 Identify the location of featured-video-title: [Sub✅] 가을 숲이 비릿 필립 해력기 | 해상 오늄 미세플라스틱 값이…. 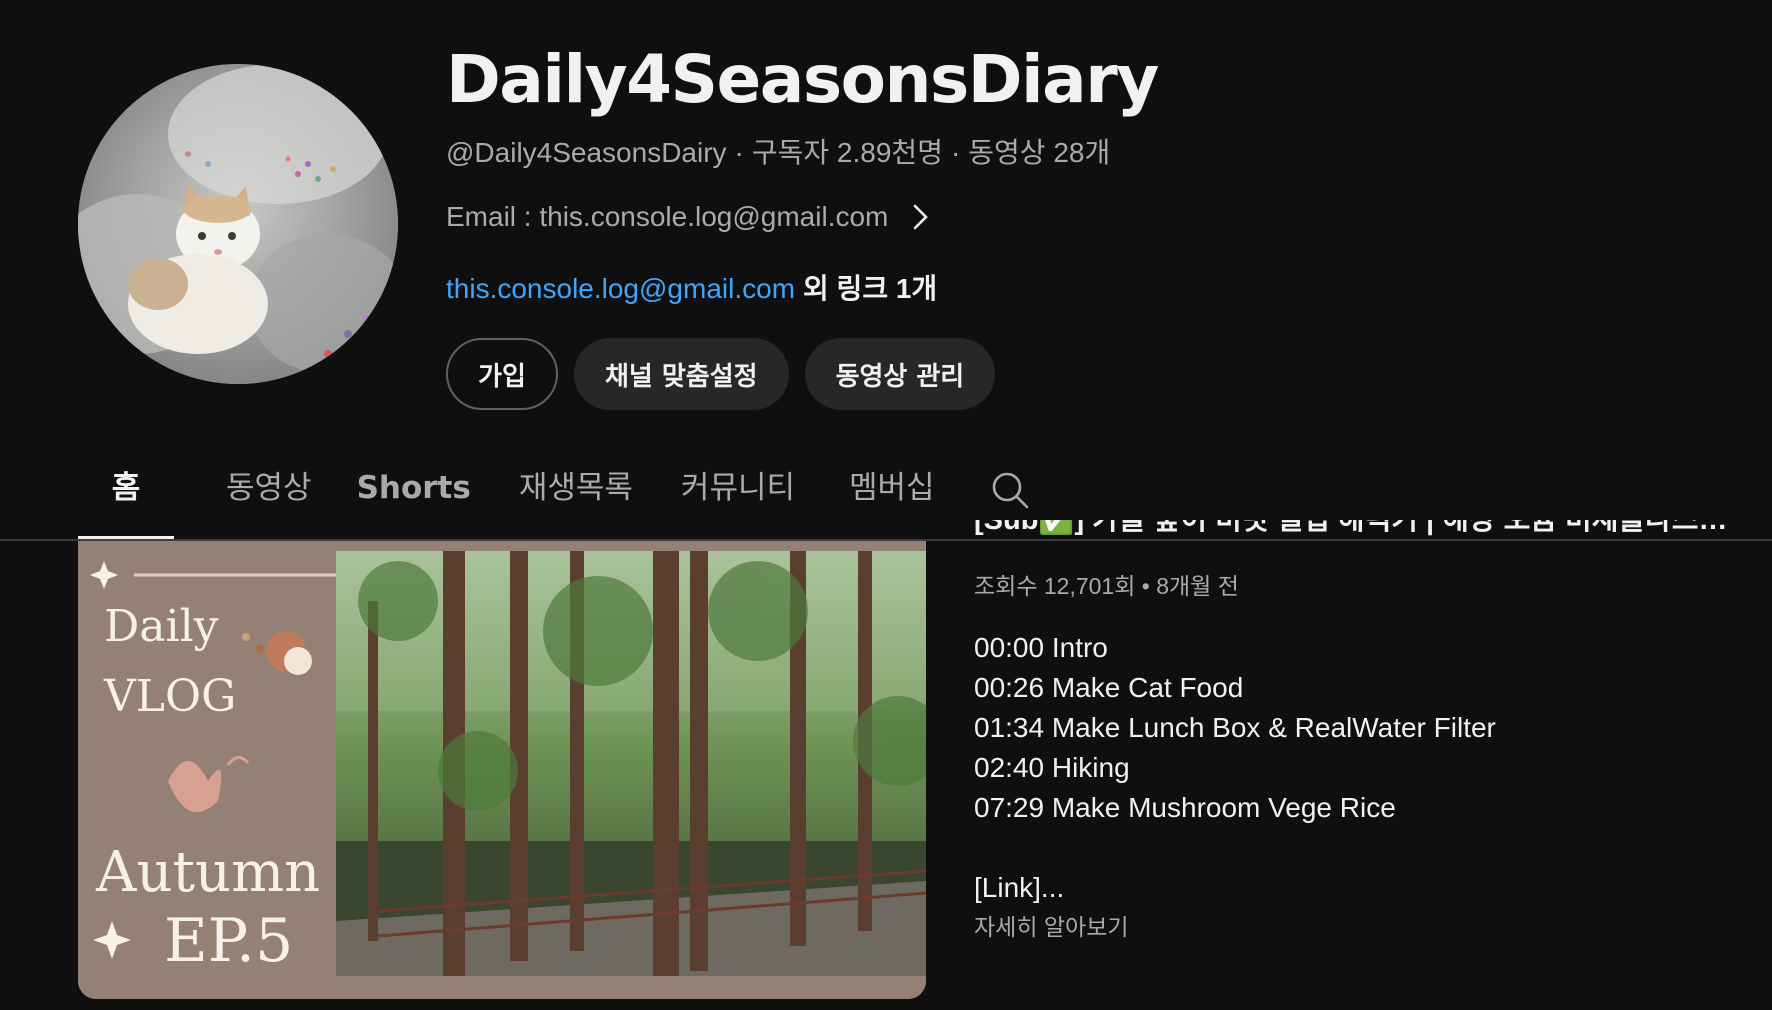
(1364, 529).